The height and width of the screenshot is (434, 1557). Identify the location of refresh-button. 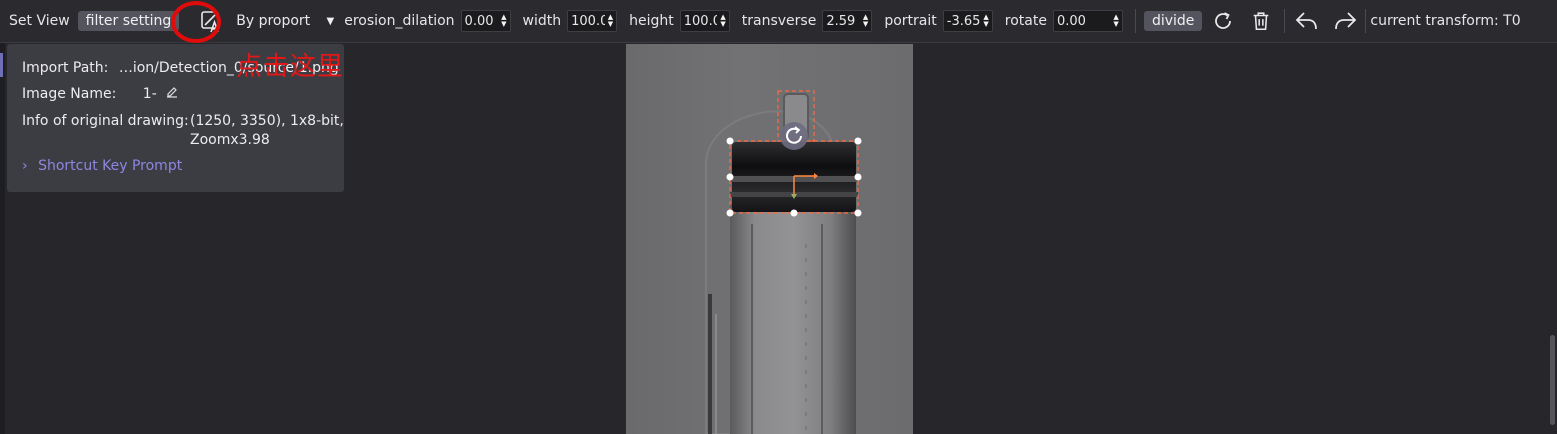
(1223, 21).